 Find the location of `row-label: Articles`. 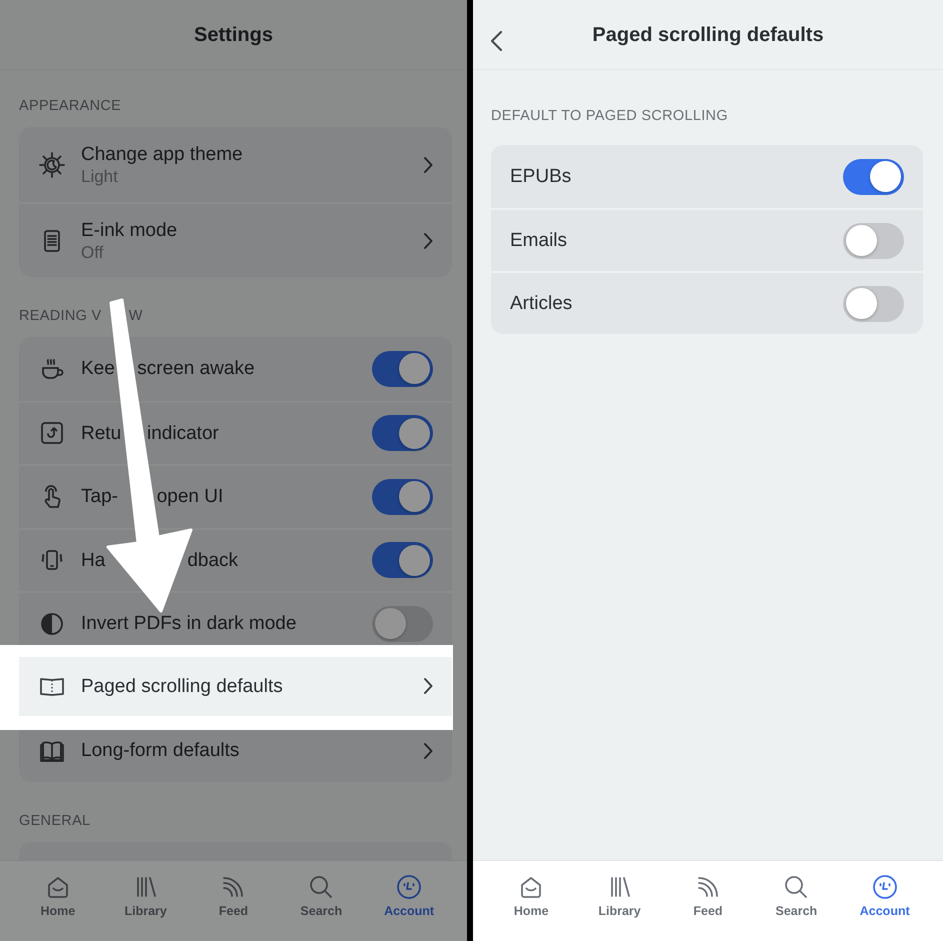

row-label: Articles is located at coordinates (541, 303).